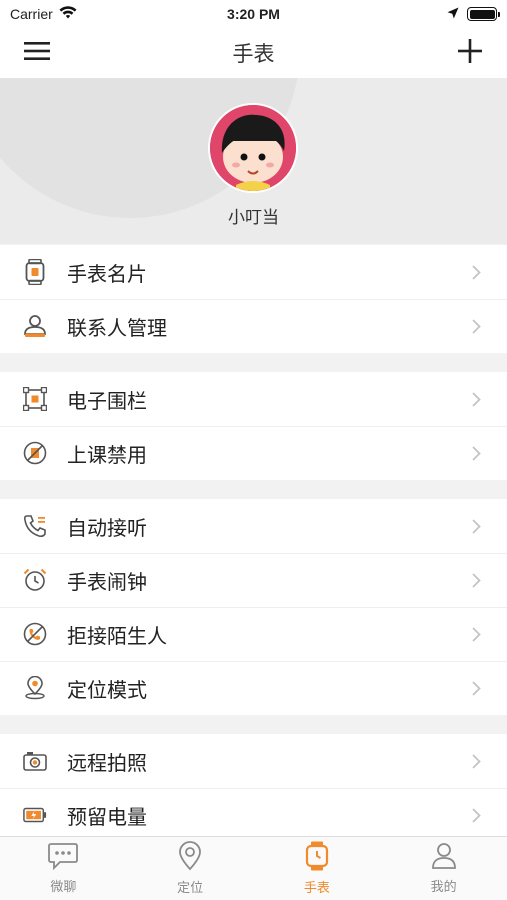 The height and width of the screenshot is (900, 507). What do you see at coordinates (253, 272) in the screenshot?
I see `row-watch-card: 手表名片` at bounding box center [253, 272].